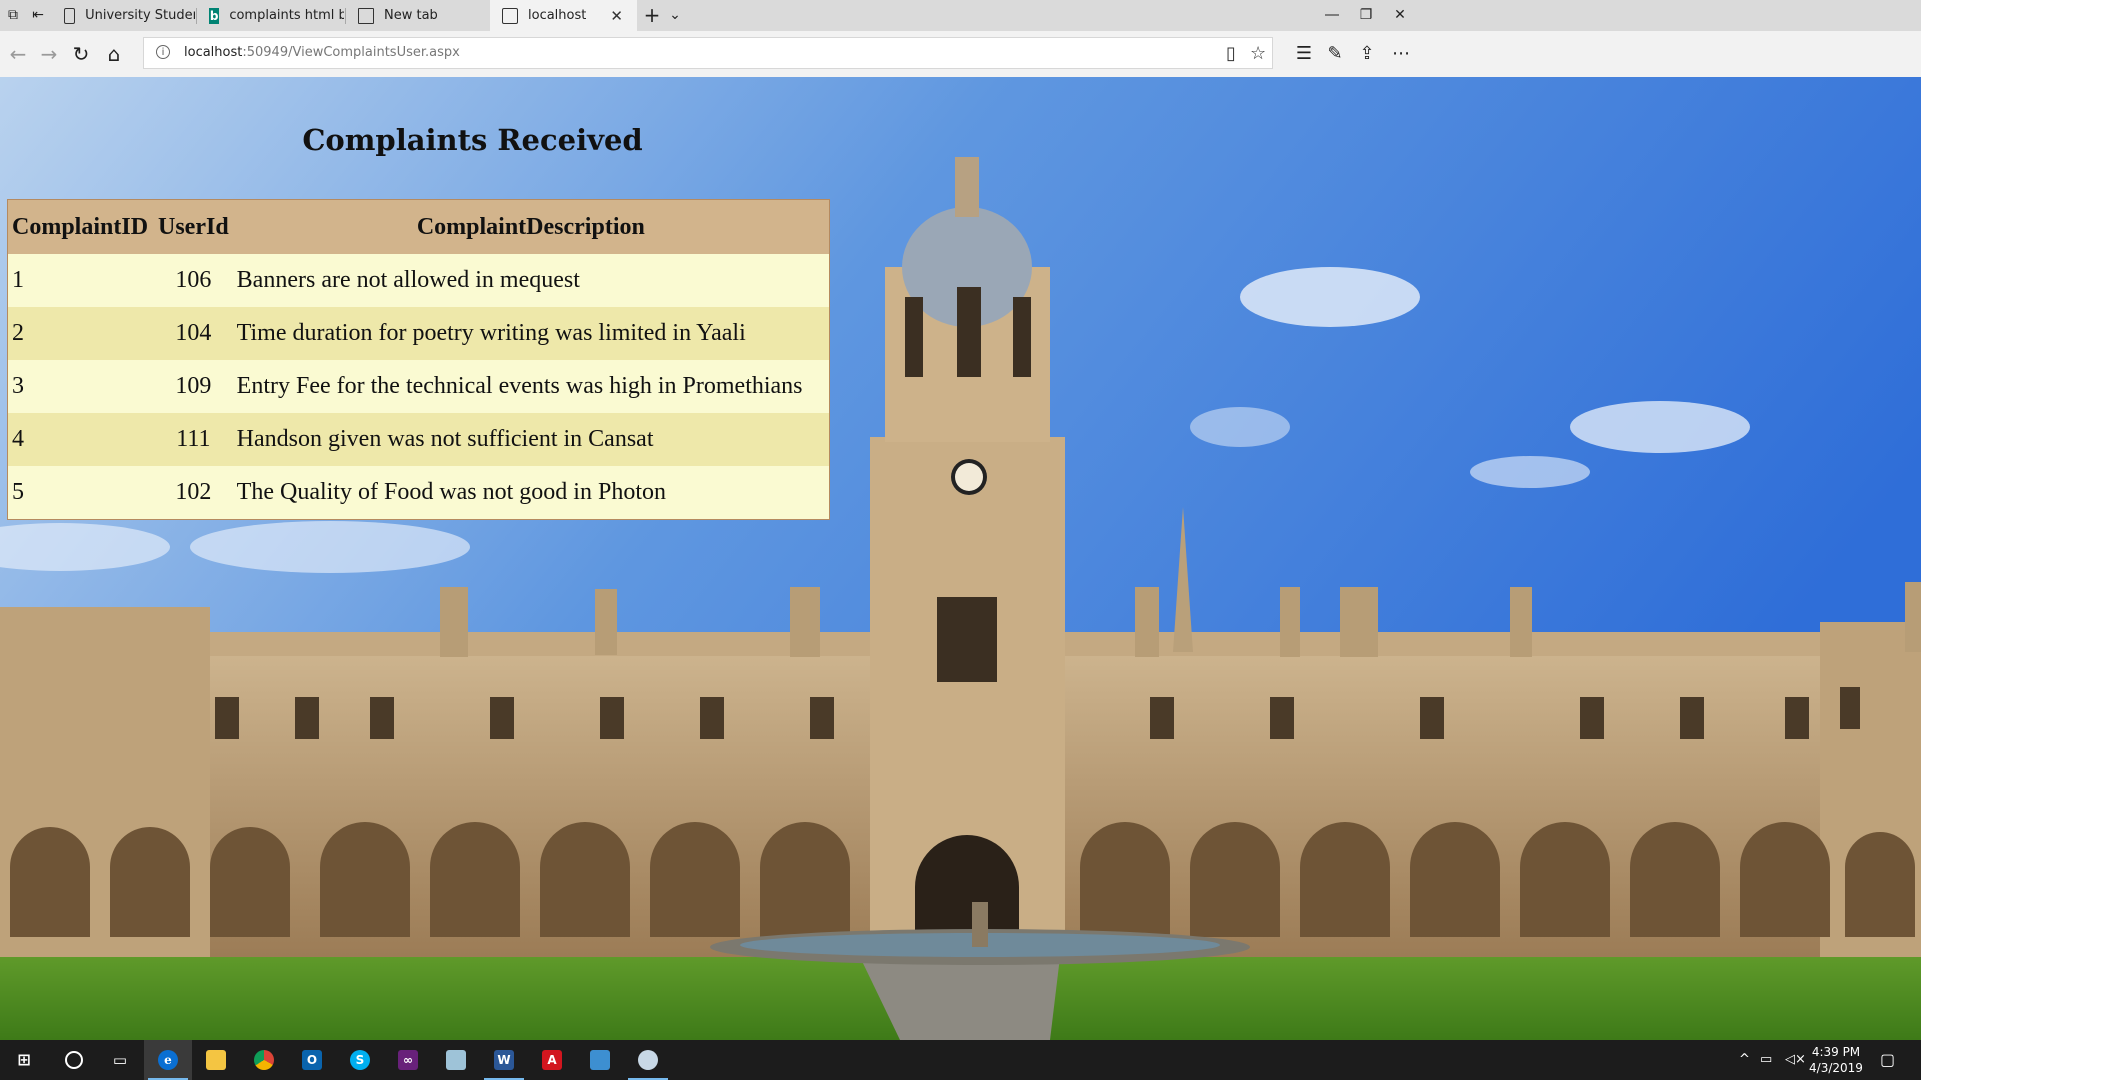 This screenshot has width=2124, height=1080. What do you see at coordinates (114, 54) in the screenshot?
I see `home-icon: ⌂` at bounding box center [114, 54].